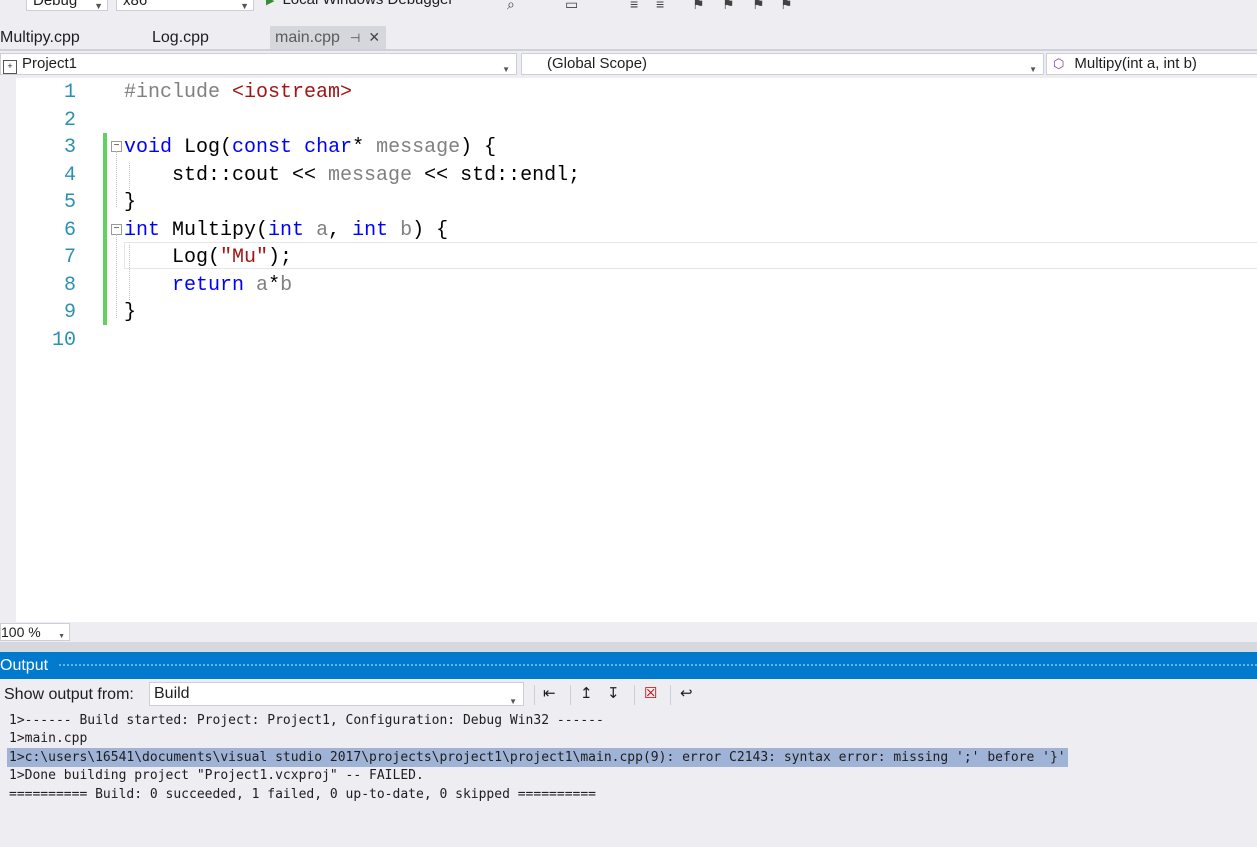  I want to click on output-toolbar: Show output from: Build ▼ ⇤ ↥ ↧ ☒ ↩, so click(628, 695).